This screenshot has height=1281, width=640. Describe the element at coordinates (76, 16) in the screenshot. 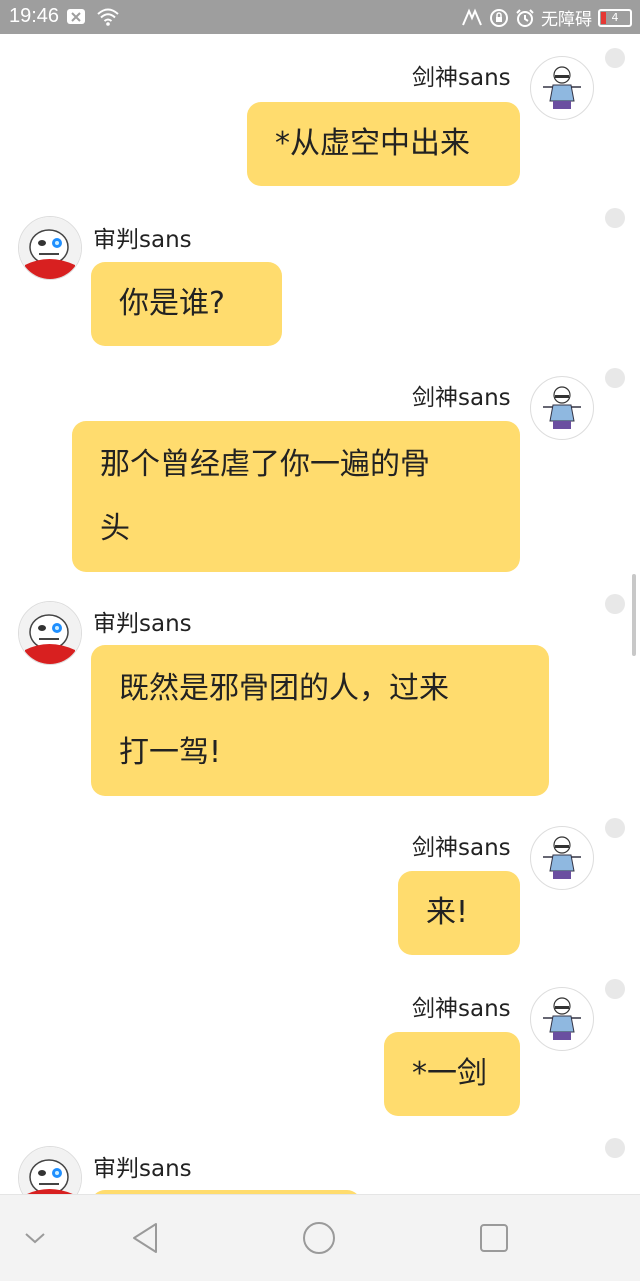

I see `notification-close-icon` at that location.